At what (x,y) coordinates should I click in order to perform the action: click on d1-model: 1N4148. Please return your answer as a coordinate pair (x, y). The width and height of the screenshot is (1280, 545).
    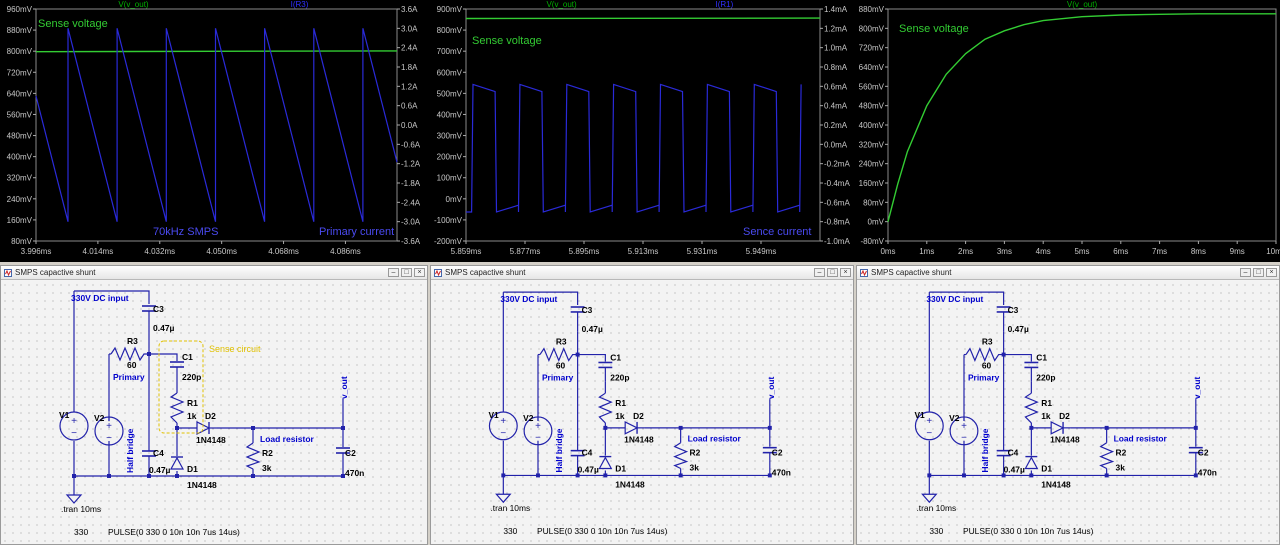
    Looking at the image, I should click on (202, 485).